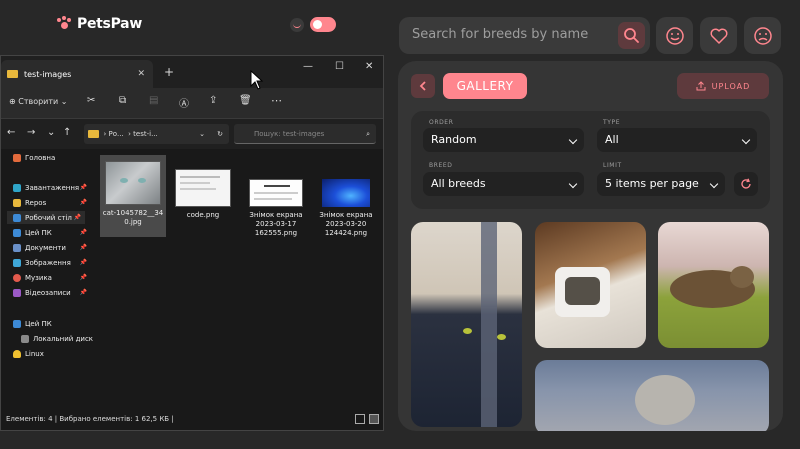 This screenshot has width=800, height=449. Describe the element at coordinates (346, 208) in the screenshot. I see `file-item-screenshot-2: Знімок екрана 2023-03-20 124424.png` at that location.